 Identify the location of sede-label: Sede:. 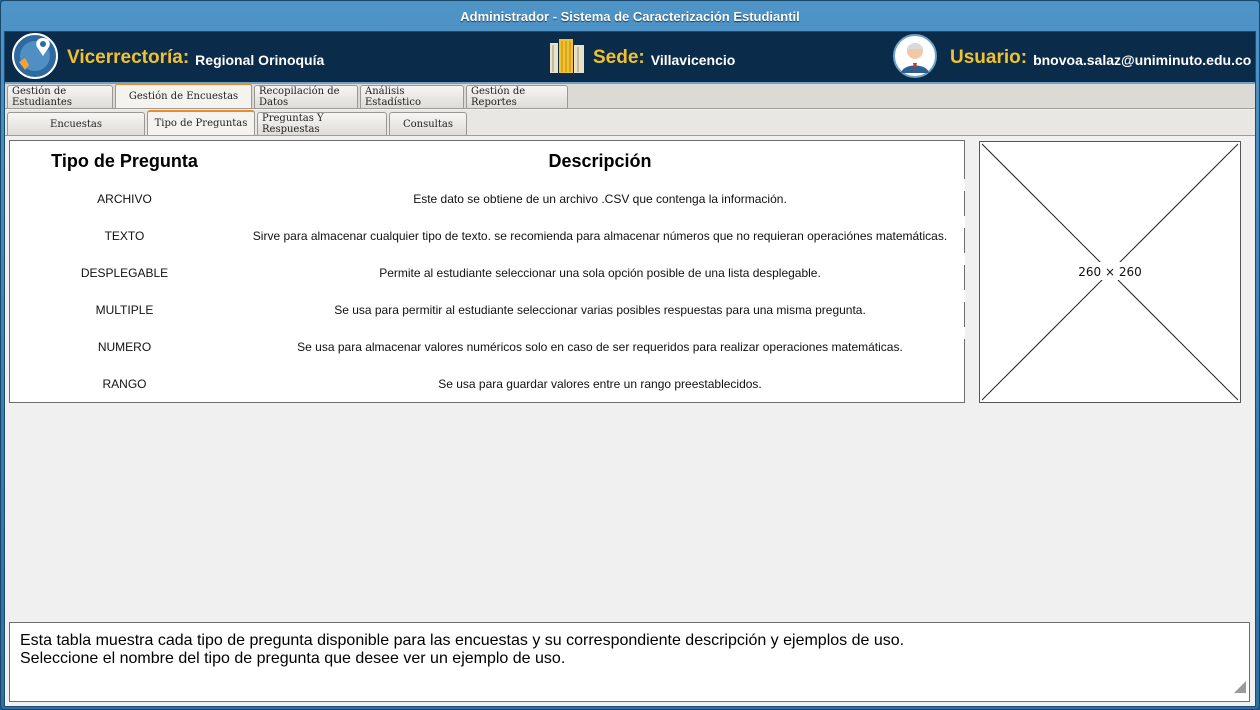
(619, 57).